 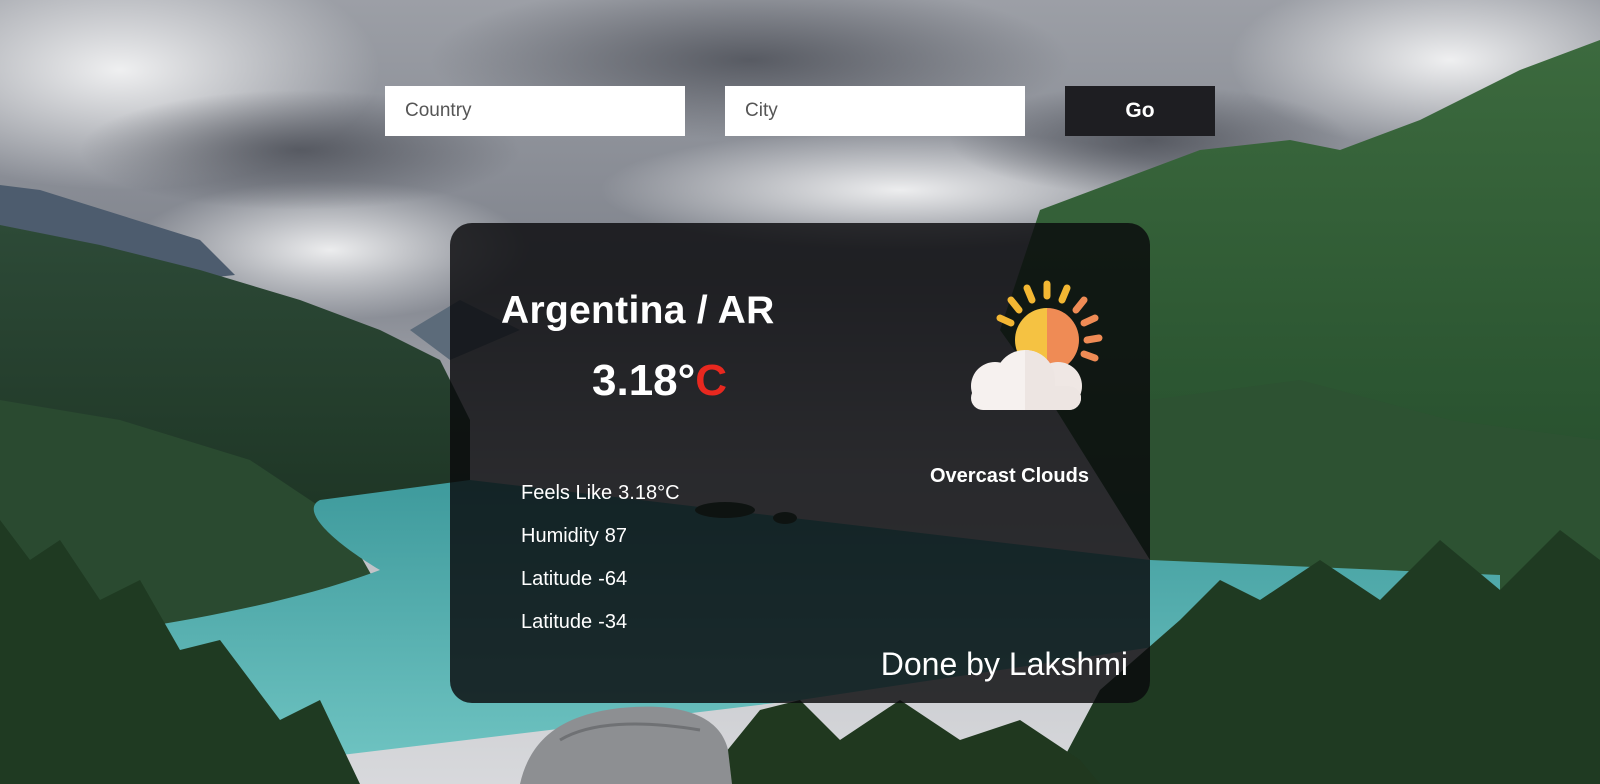 I want to click on latitude-detail: Latitude -64, so click(x=574, y=579).